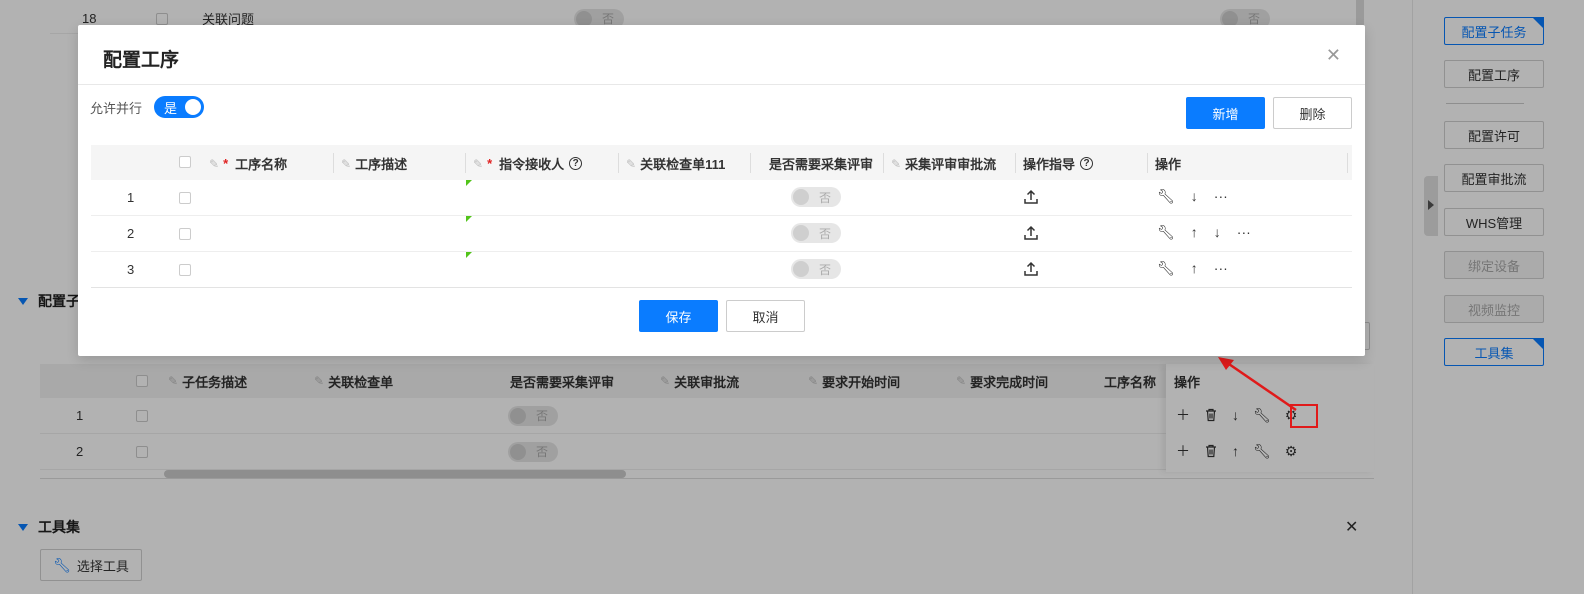 This screenshot has height=594, width=1584. Describe the element at coordinates (1304, 416) in the screenshot. I see `highlight-box` at that location.